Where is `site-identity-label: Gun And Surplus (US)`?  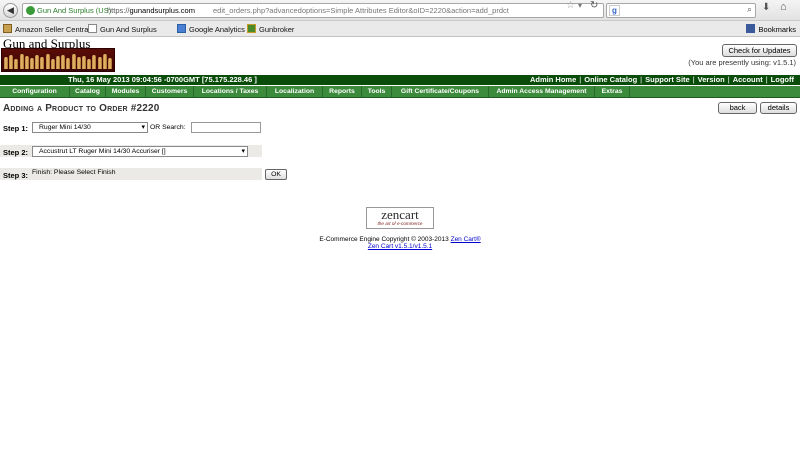
site-identity-label: Gun And Surplus (US) is located at coordinates (74, 10).